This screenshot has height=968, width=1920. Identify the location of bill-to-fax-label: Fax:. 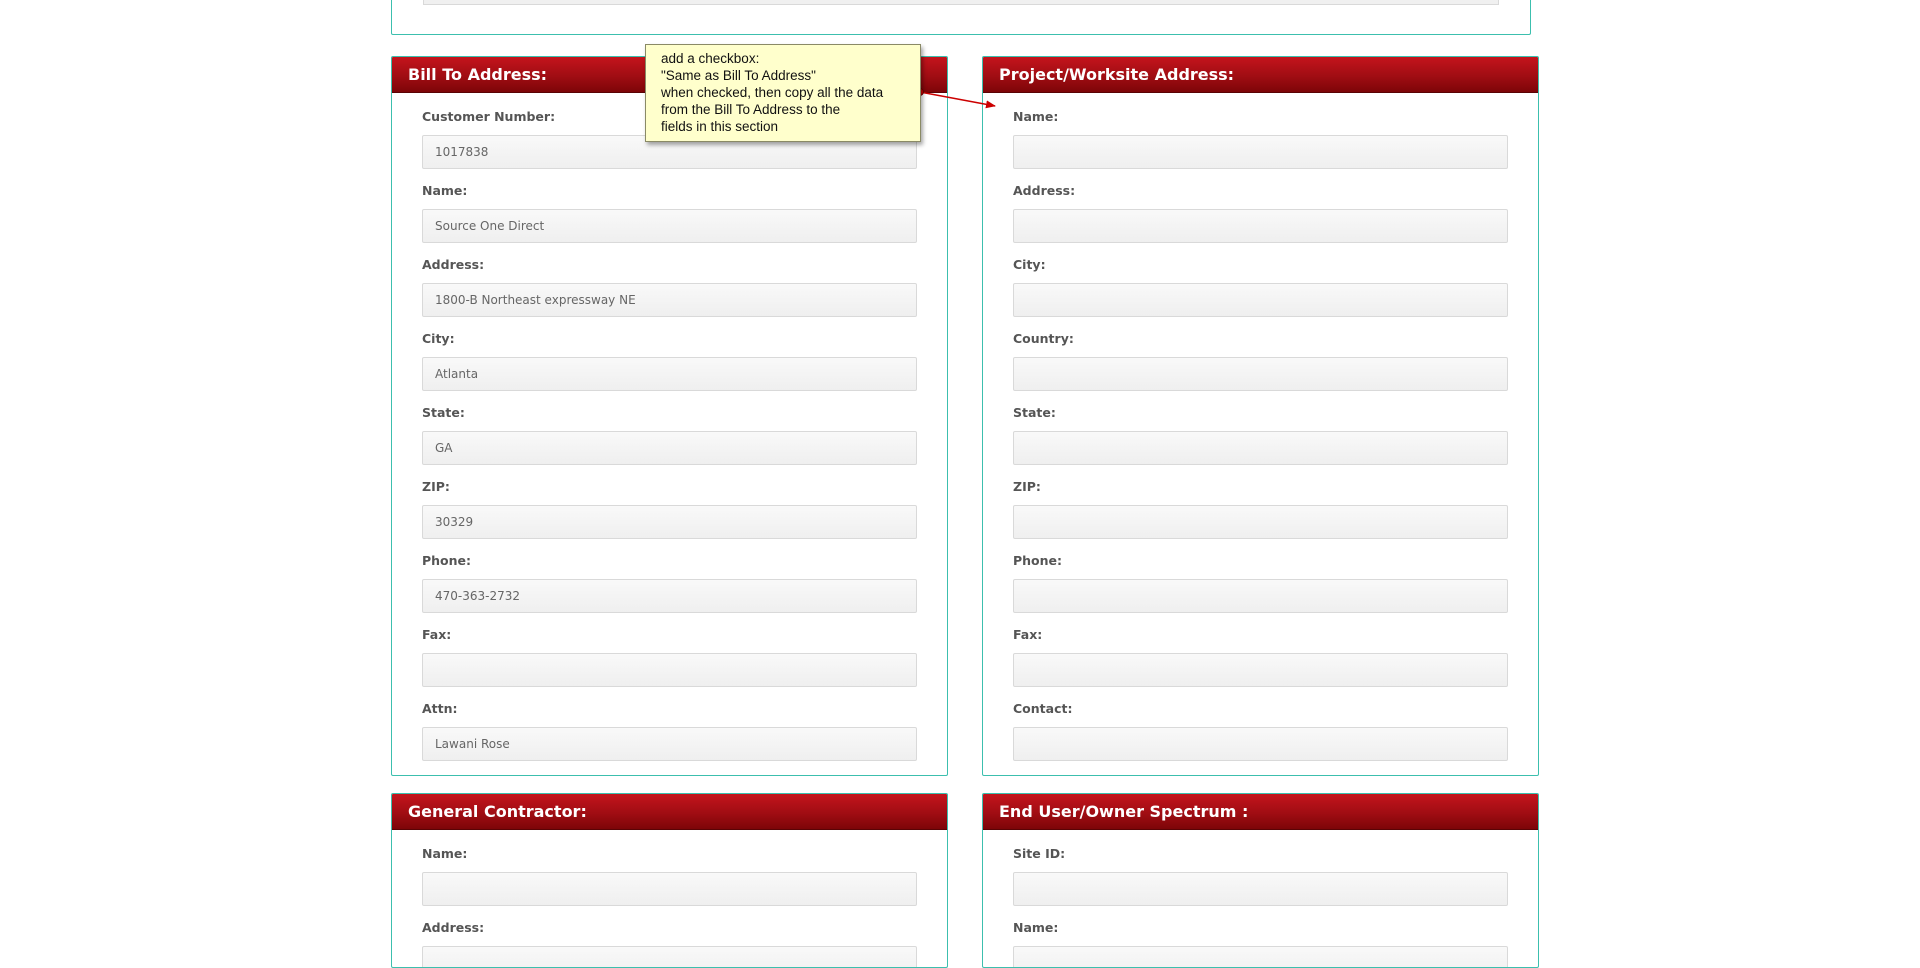
(437, 634).